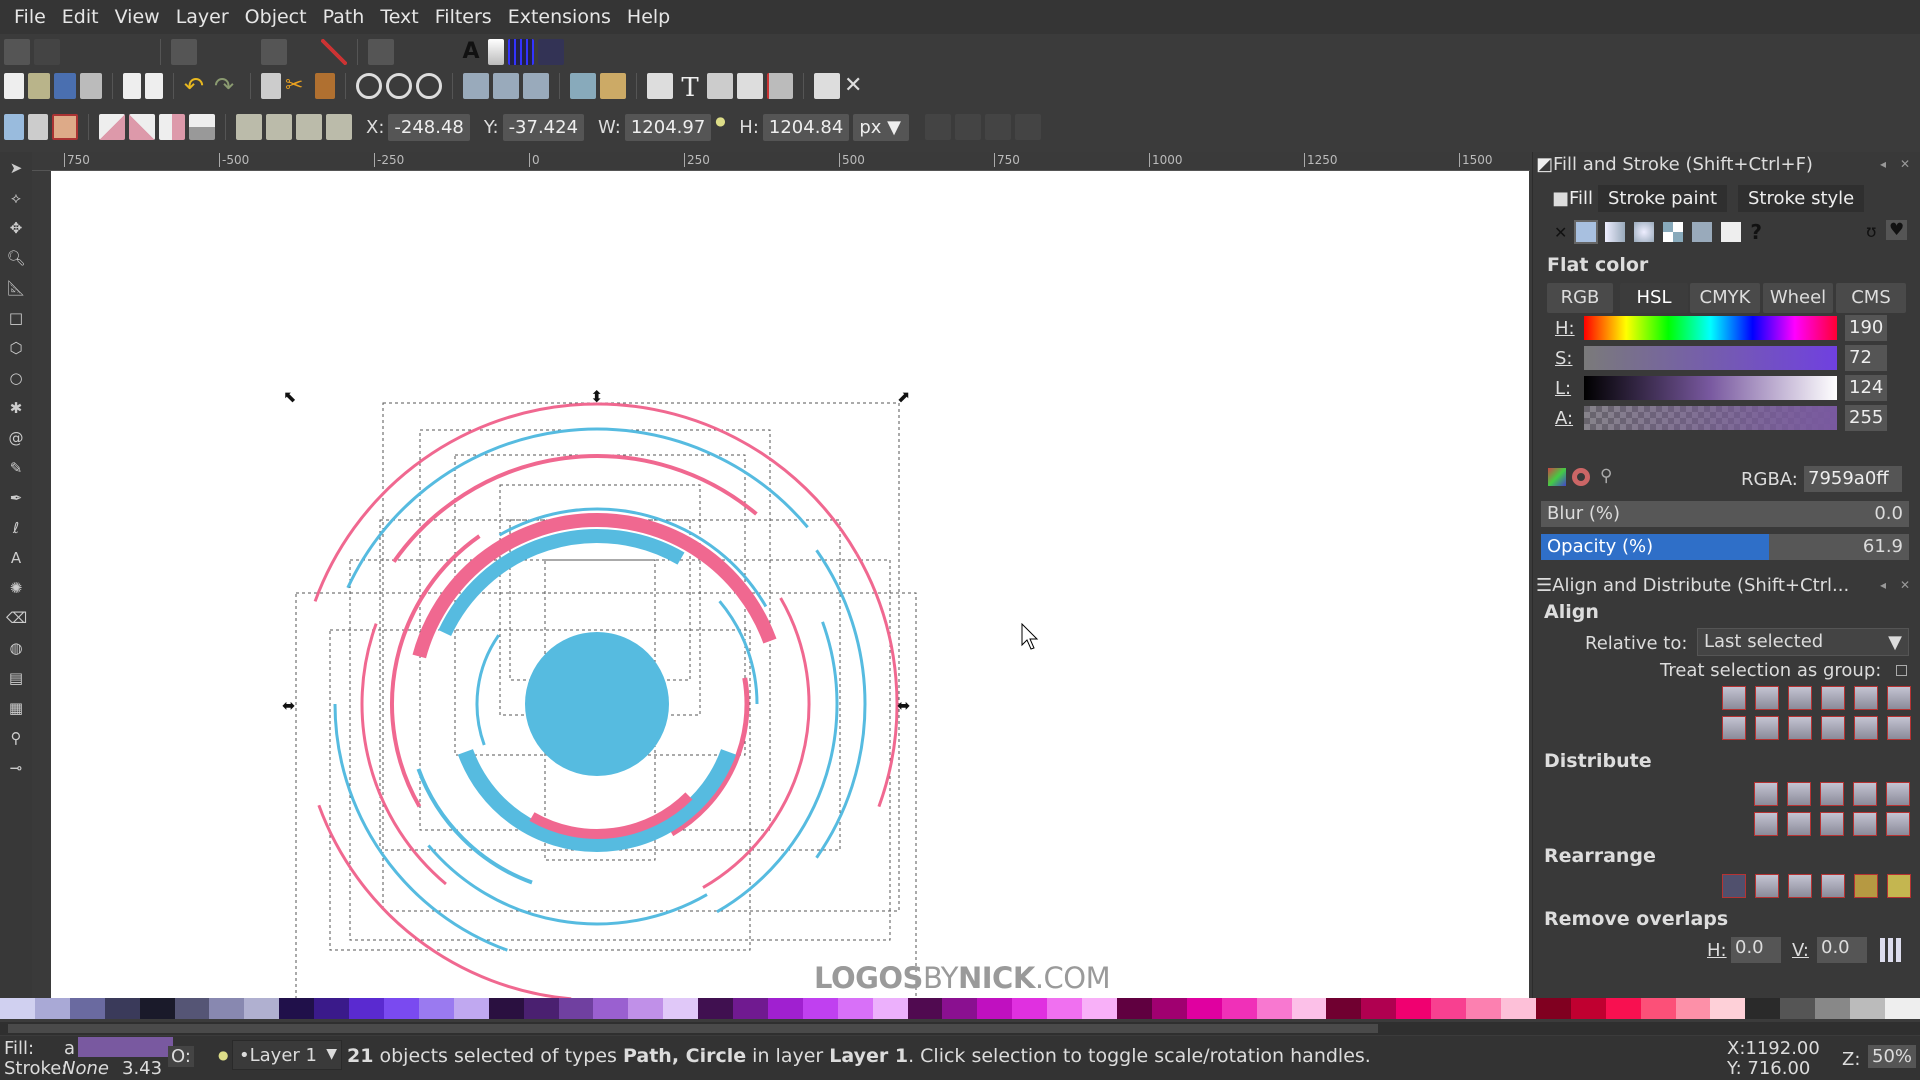  What do you see at coordinates (938, 127) in the screenshot?
I see `scale-stroke-icon` at bounding box center [938, 127].